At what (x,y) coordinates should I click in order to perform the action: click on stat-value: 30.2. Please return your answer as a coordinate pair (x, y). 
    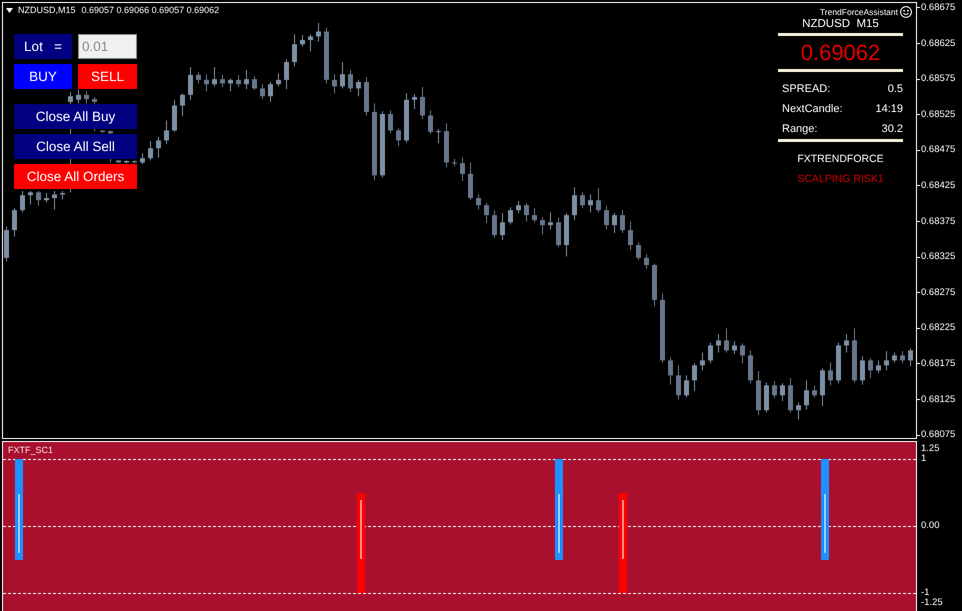
    Looking at the image, I should click on (892, 129).